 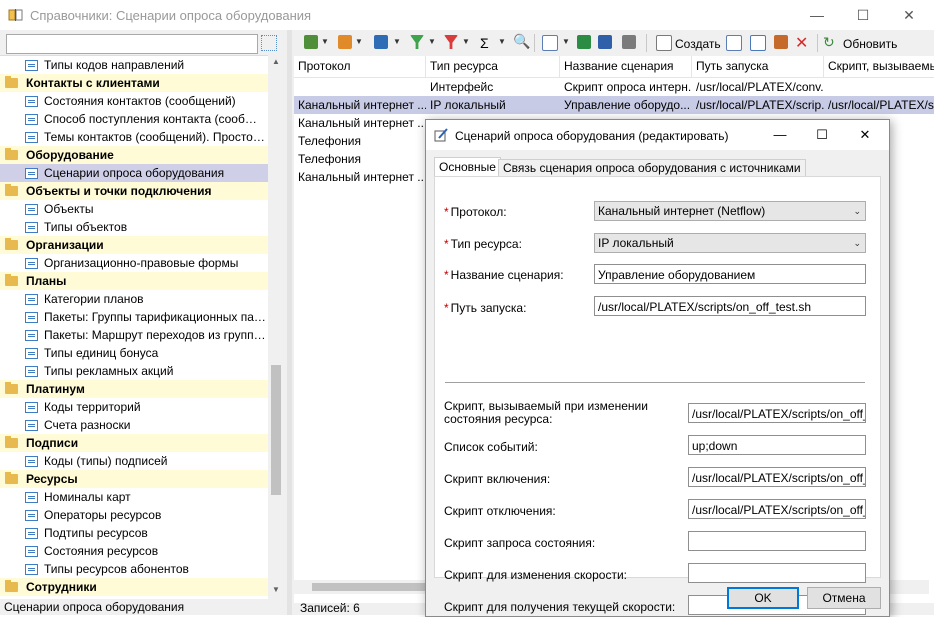 What do you see at coordinates (730, 243) in the screenshot?
I see `resource-type-select: IP локальный ⌄` at bounding box center [730, 243].